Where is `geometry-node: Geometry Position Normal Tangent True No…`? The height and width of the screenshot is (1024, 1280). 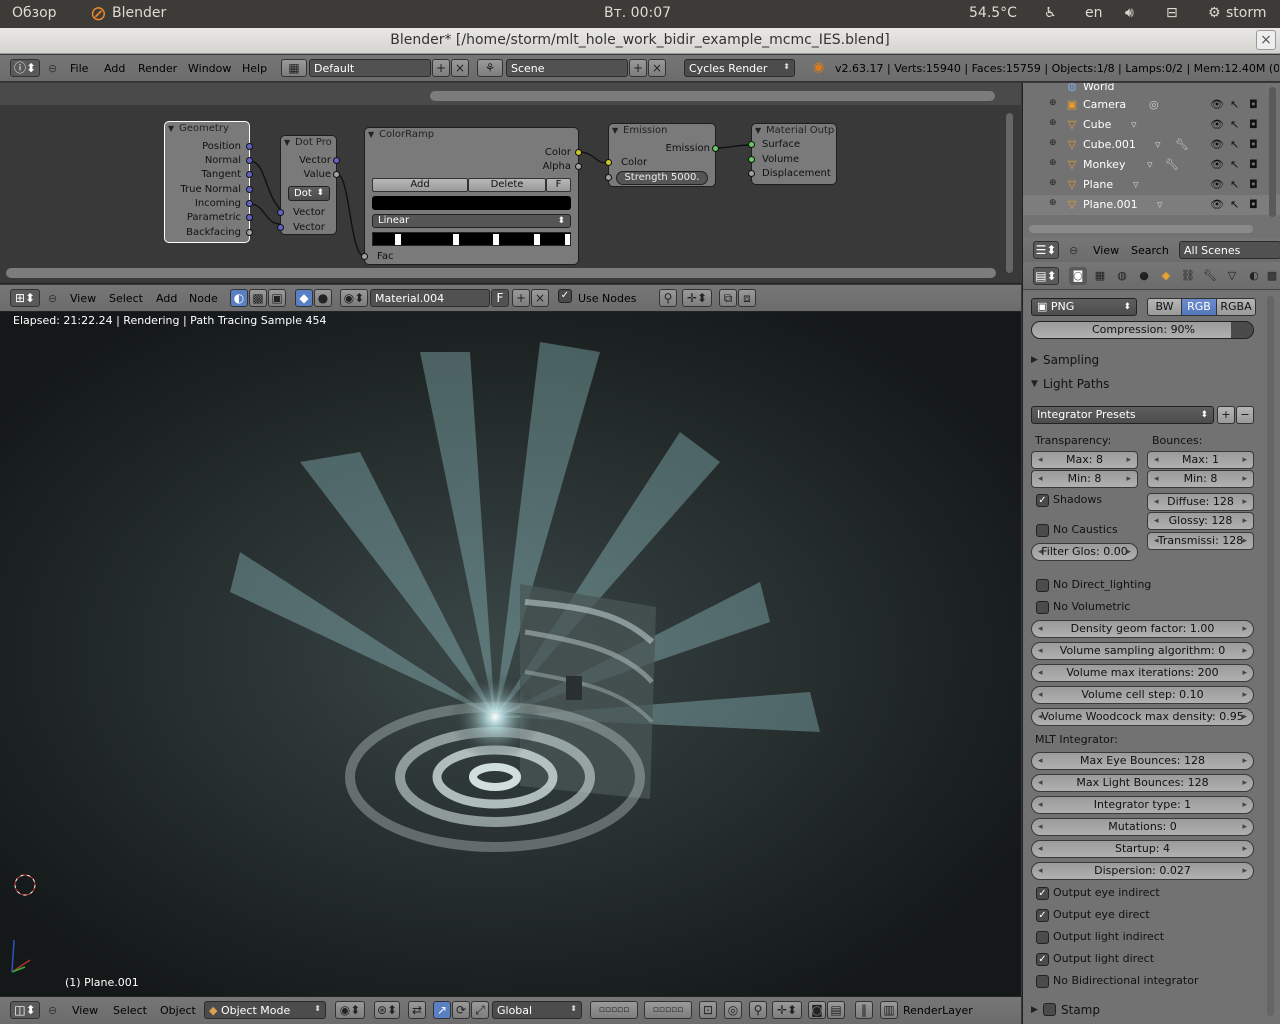 geometry-node: Geometry Position Normal Tangent True No… is located at coordinates (208, 182).